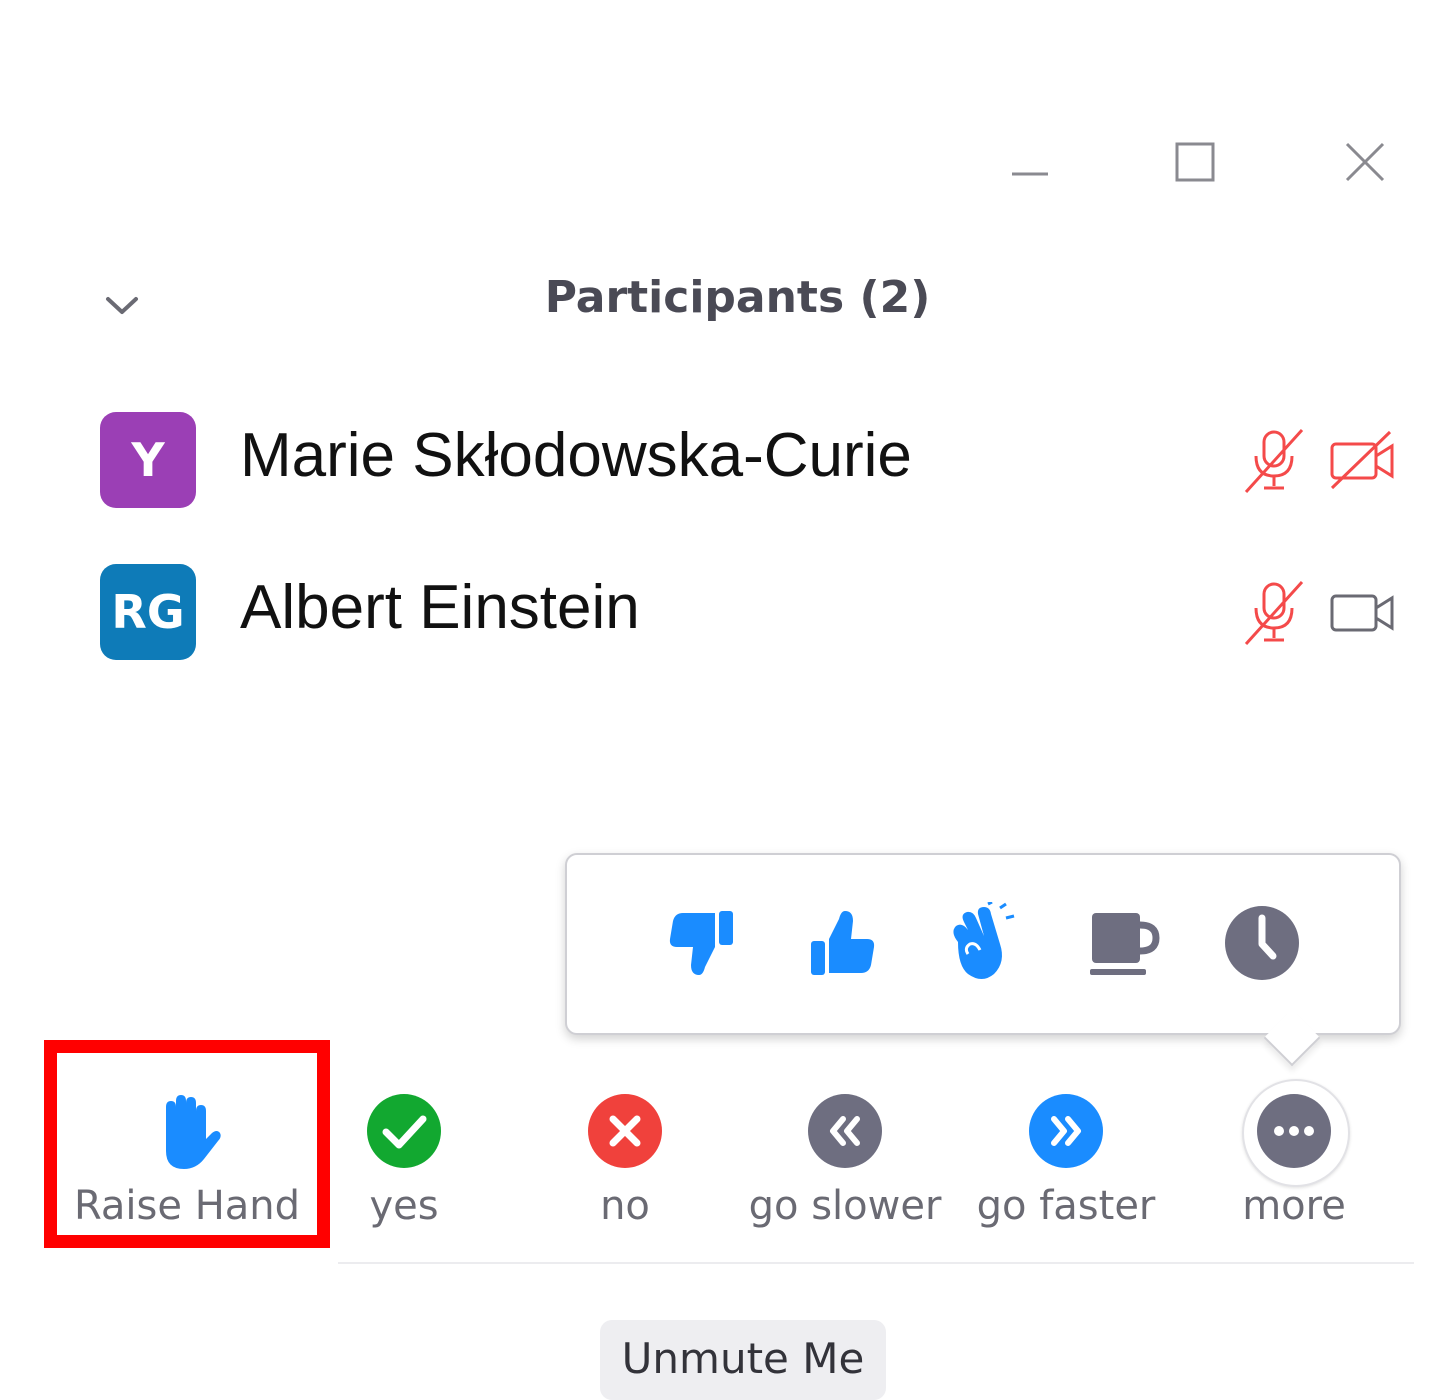 The image size is (1435, 1400). What do you see at coordinates (440, 607) in the screenshot?
I see `participant-name: Albert Einstein` at bounding box center [440, 607].